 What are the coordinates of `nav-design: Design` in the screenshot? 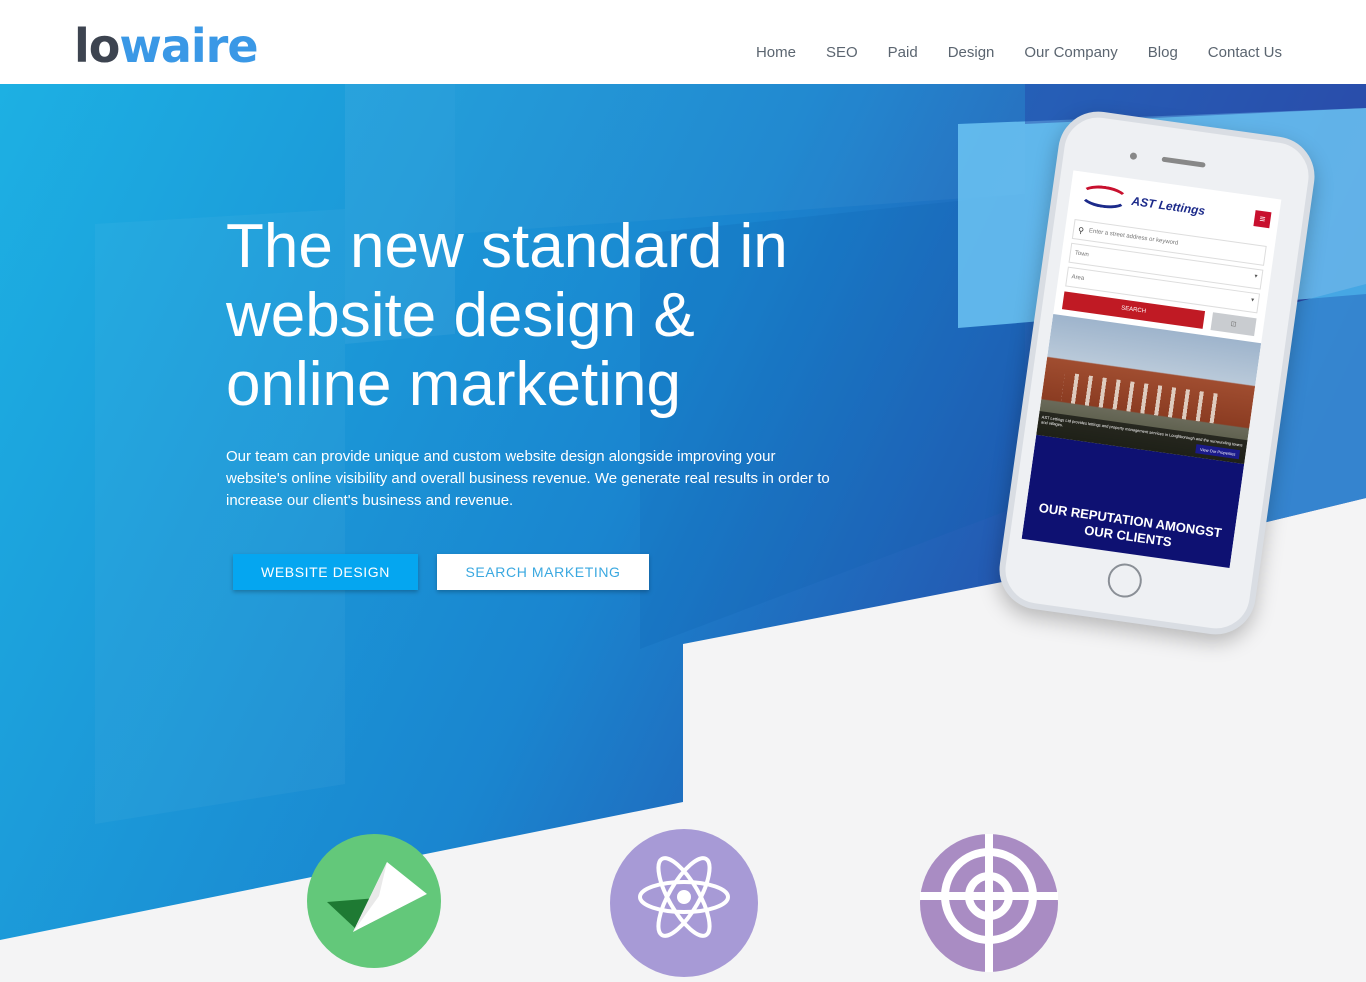 It's located at (971, 52).